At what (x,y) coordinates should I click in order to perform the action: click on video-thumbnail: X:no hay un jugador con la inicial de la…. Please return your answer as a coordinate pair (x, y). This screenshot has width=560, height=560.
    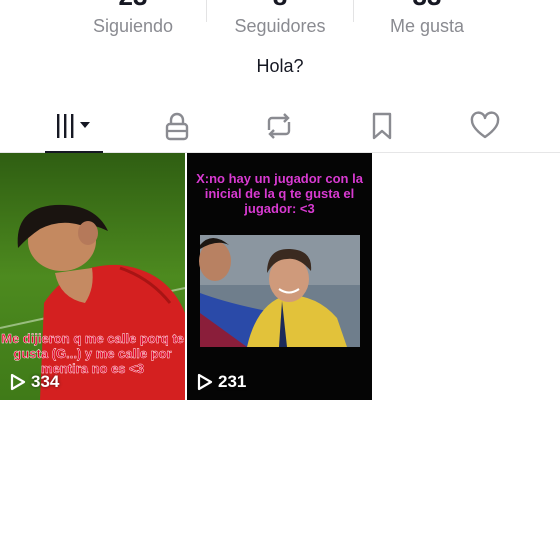
    Looking at the image, I should click on (279, 276).